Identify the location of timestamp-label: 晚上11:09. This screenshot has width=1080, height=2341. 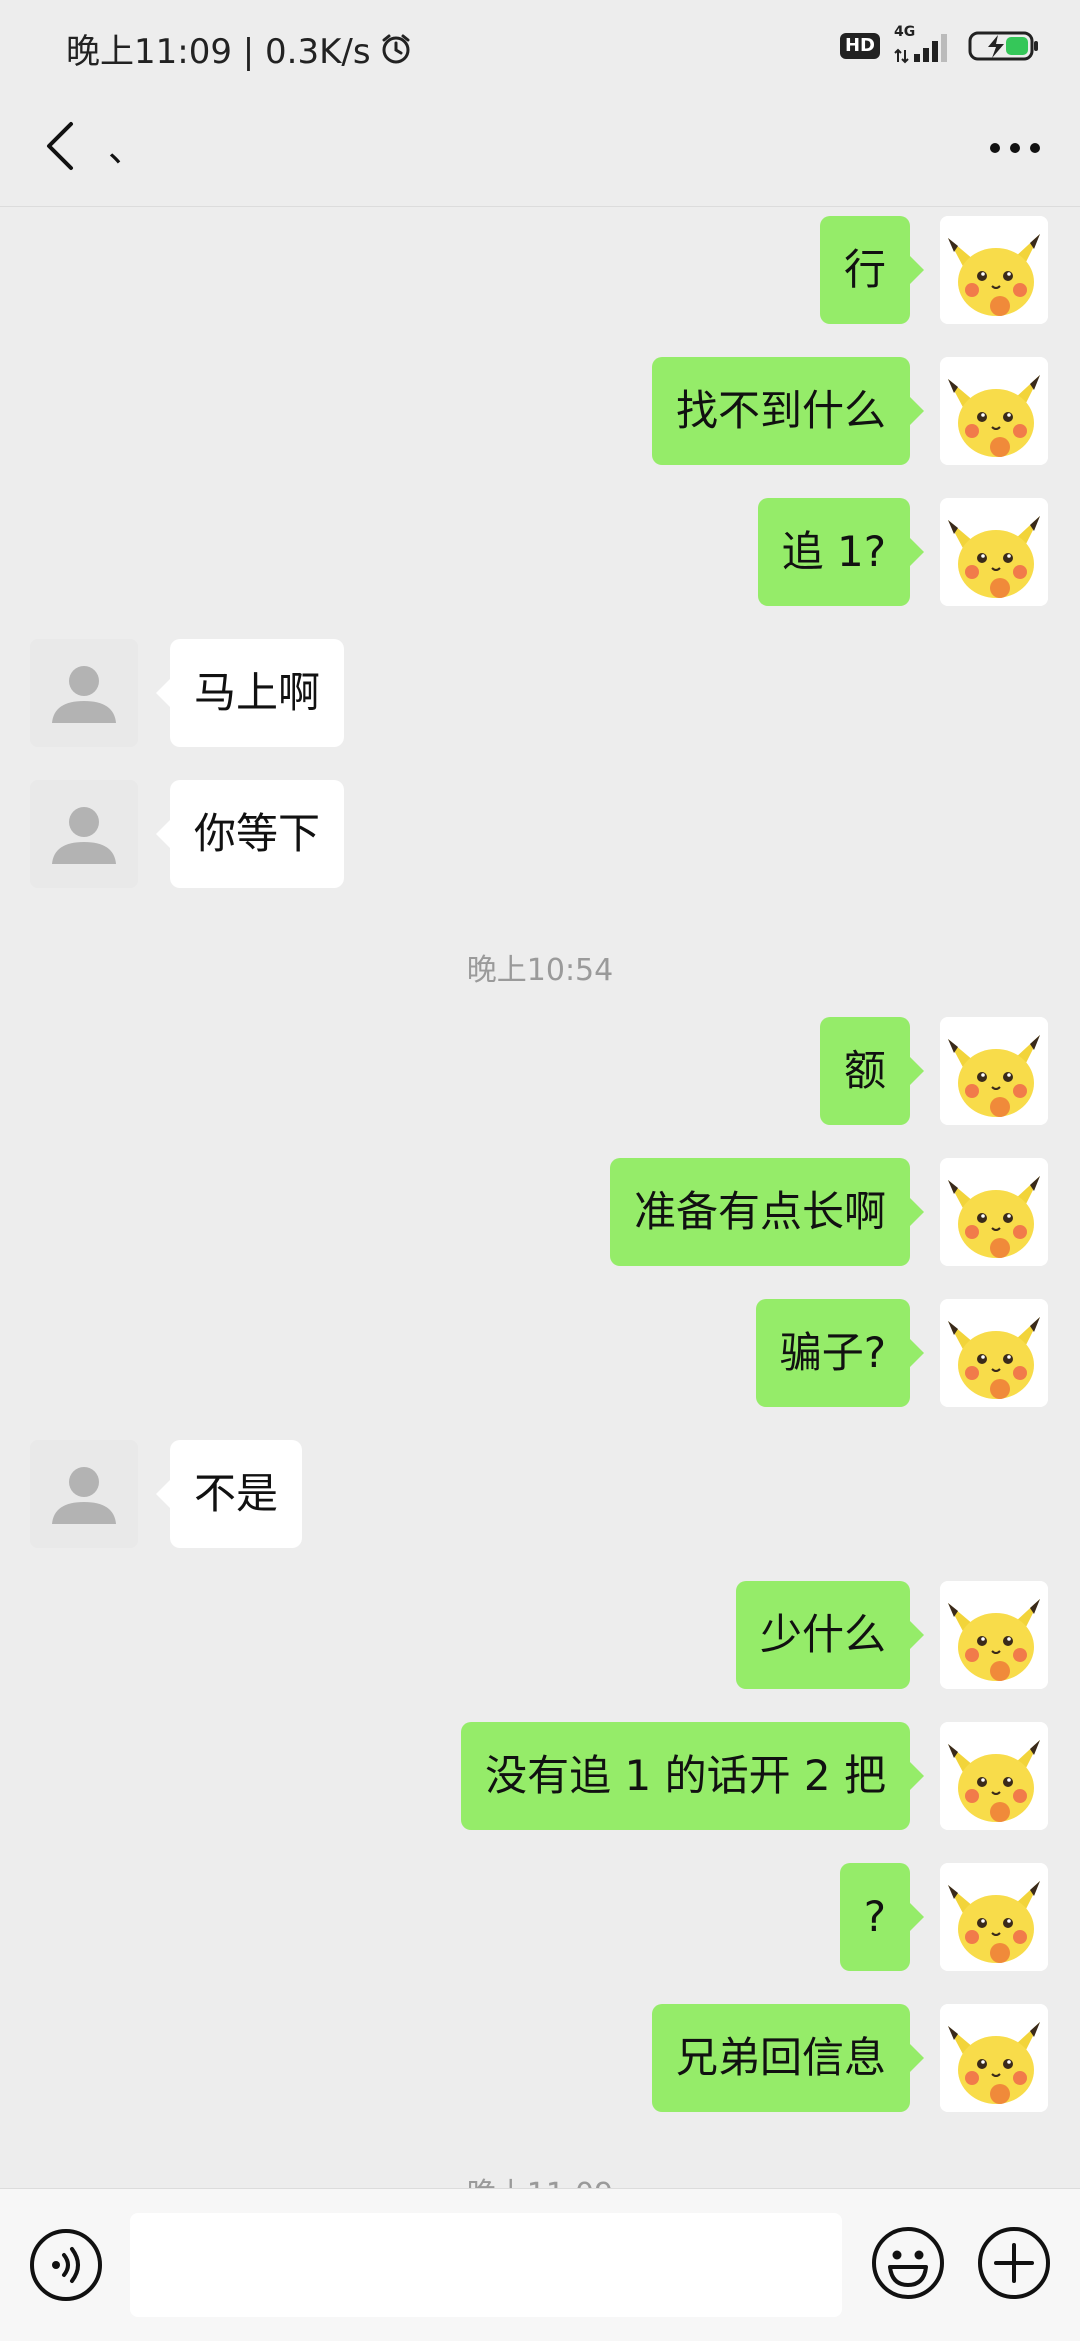
(540, 2178).